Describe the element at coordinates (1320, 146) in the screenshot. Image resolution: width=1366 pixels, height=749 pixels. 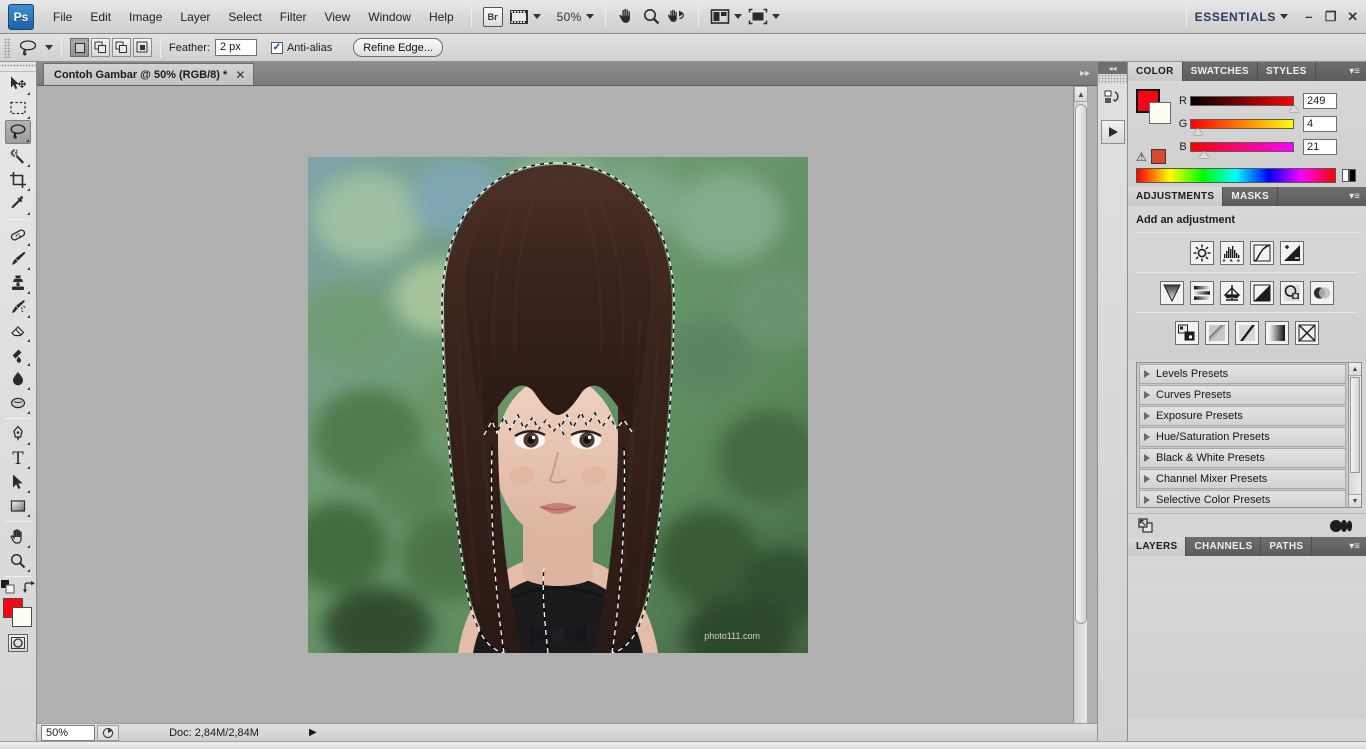
I see `blue-value: 21` at that location.